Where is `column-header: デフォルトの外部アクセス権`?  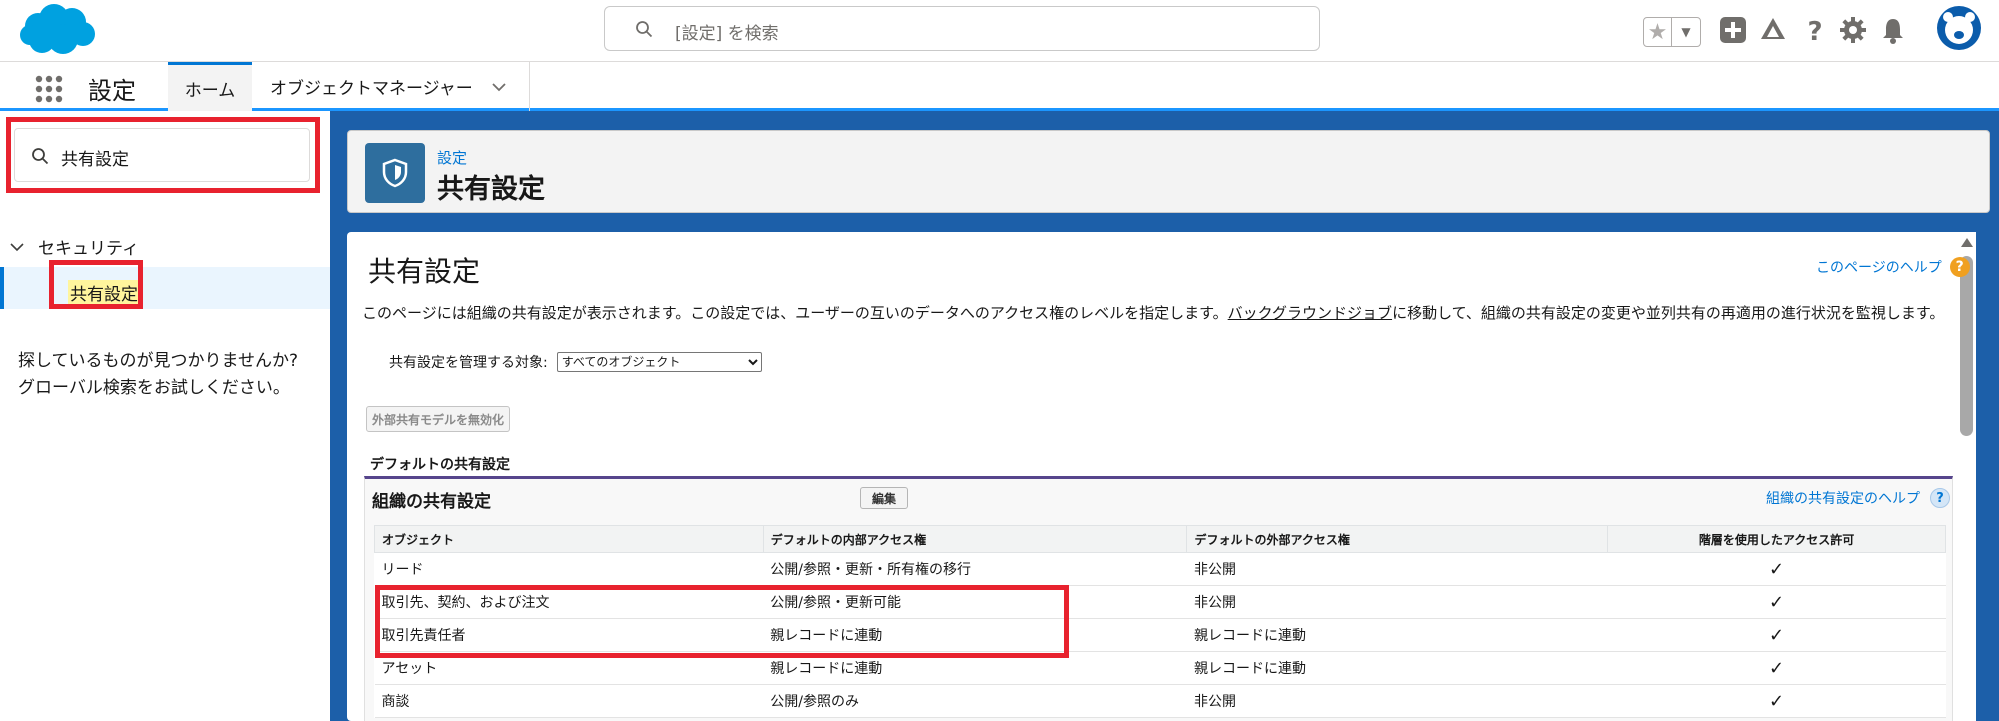 column-header: デフォルトの外部アクセス権 is located at coordinates (1397, 539).